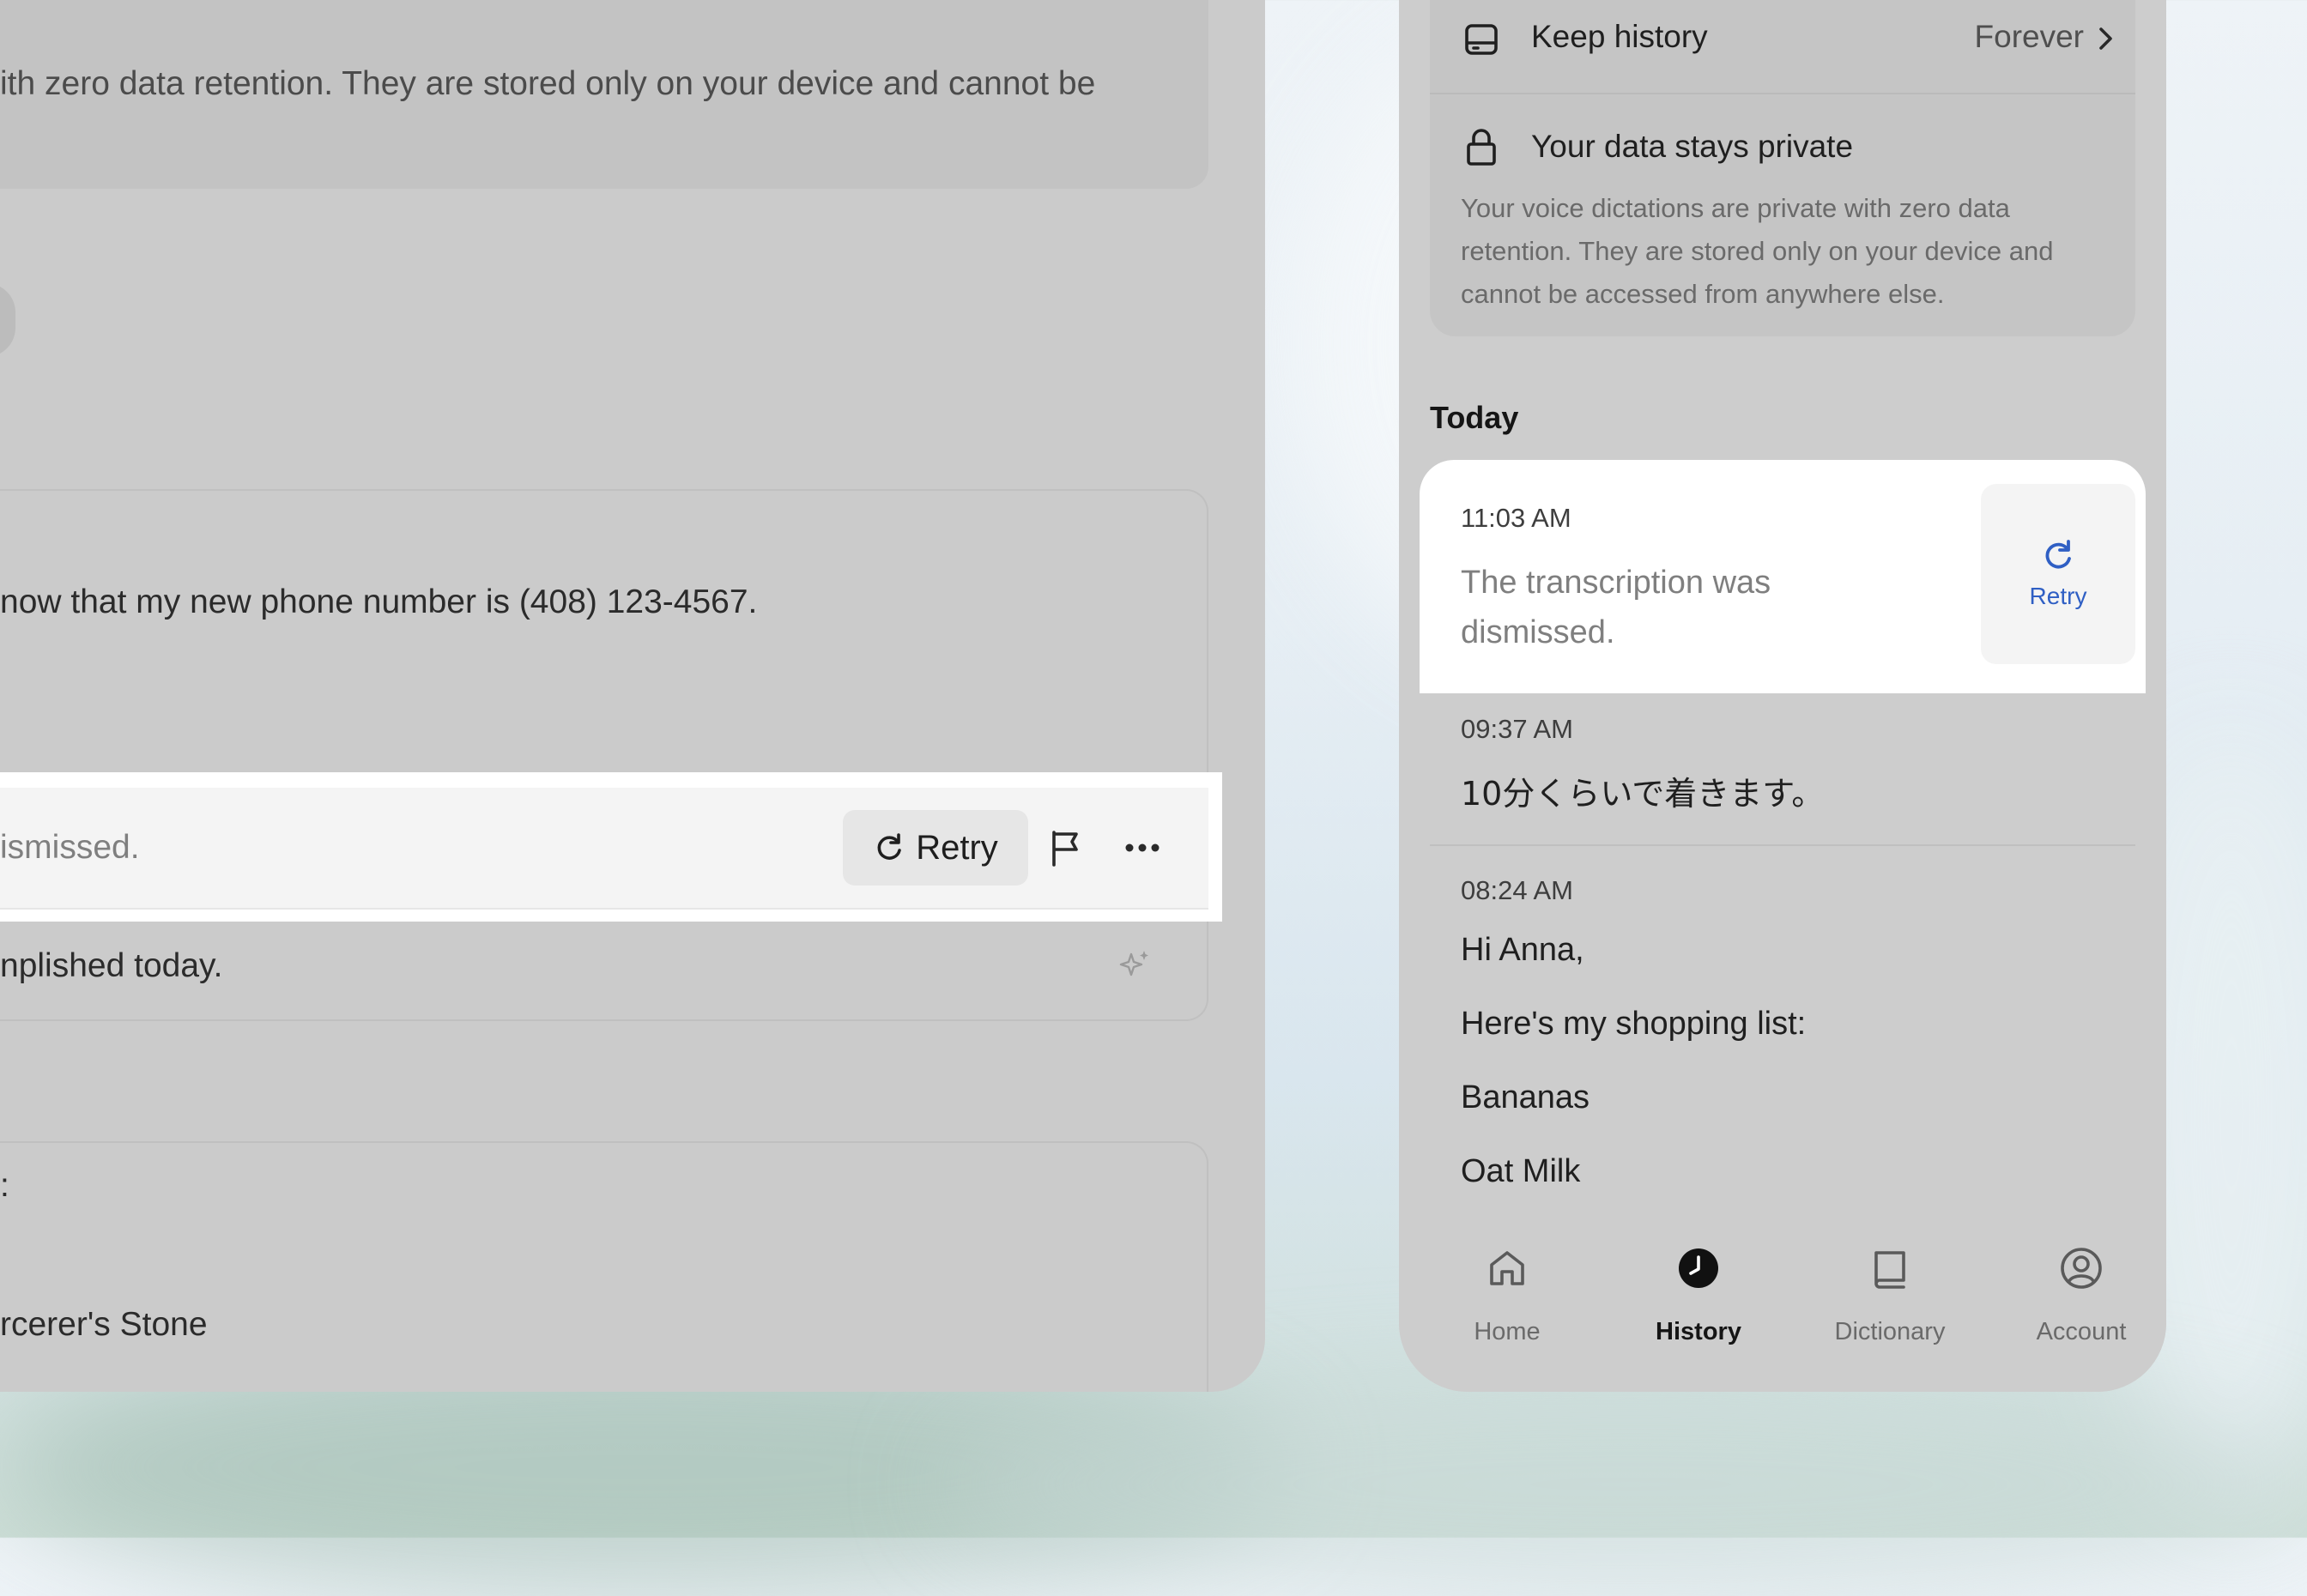 The image size is (2307, 1596). What do you see at coordinates (2029, 37) in the screenshot?
I see `keep-history-value: Forever` at bounding box center [2029, 37].